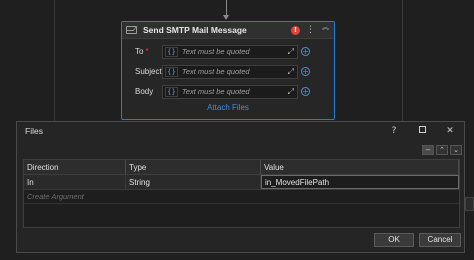 The width and height of the screenshot is (474, 260). I want to click on field-body: Body {} Text must be quoted ⤢ +, so click(228, 91).